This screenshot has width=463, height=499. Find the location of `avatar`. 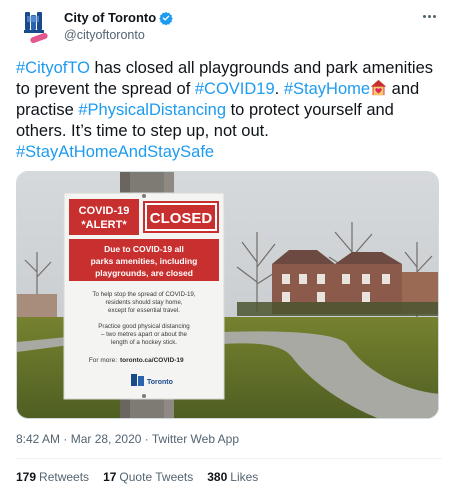

avatar is located at coordinates (36, 26).